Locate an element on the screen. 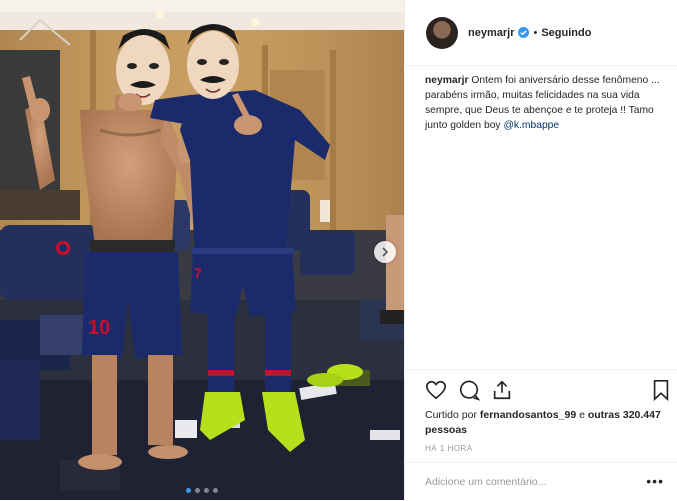 This screenshot has width=677, height=501. verified-badge-icon is located at coordinates (524, 32).